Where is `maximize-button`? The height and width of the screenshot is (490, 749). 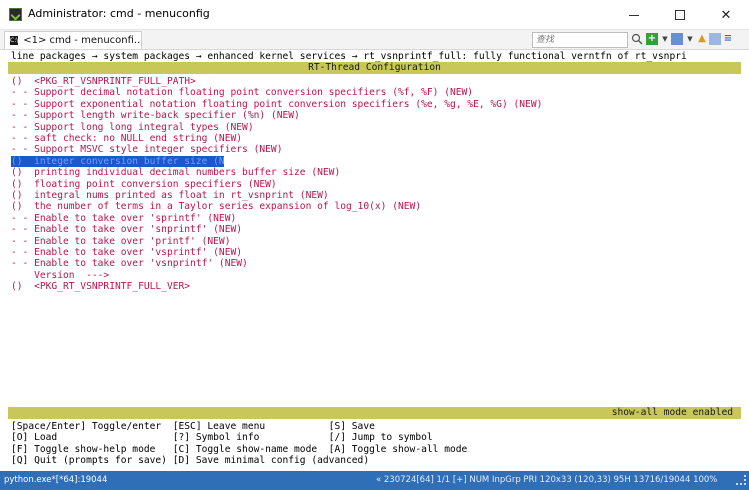
maximize-button is located at coordinates (680, 15).